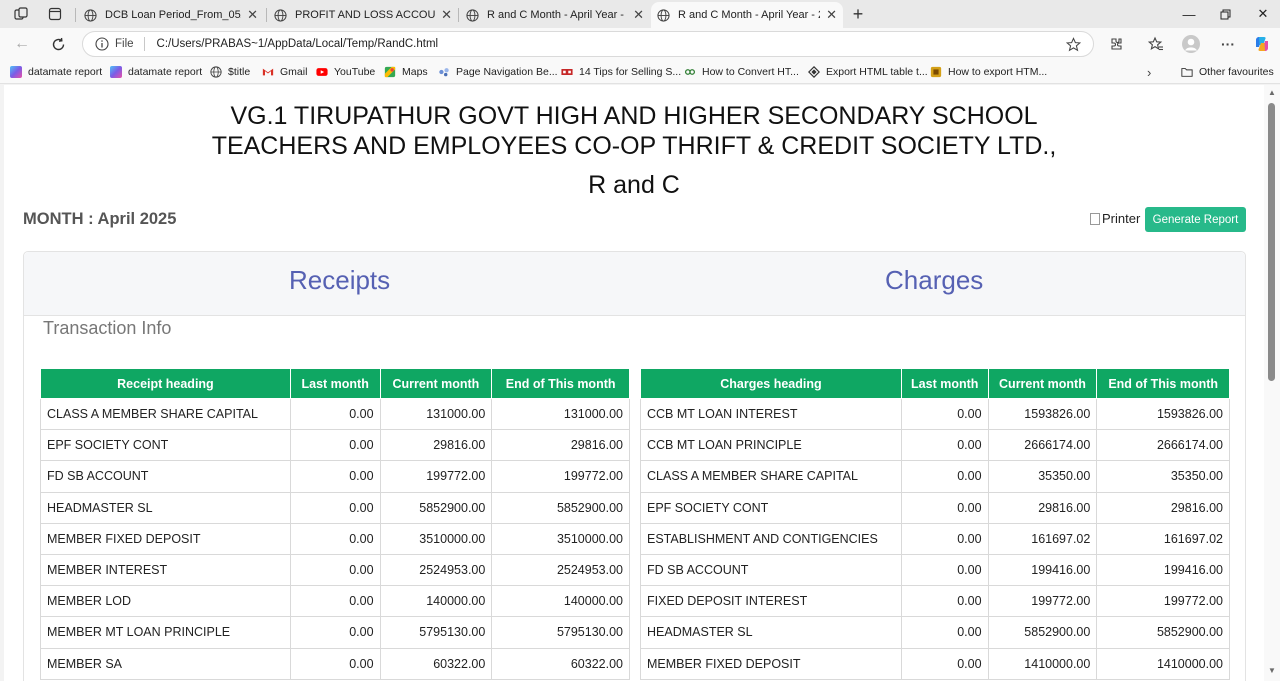 The width and height of the screenshot is (1280, 681). What do you see at coordinates (771, 383) in the screenshot?
I see `column-header: Charges heading` at bounding box center [771, 383].